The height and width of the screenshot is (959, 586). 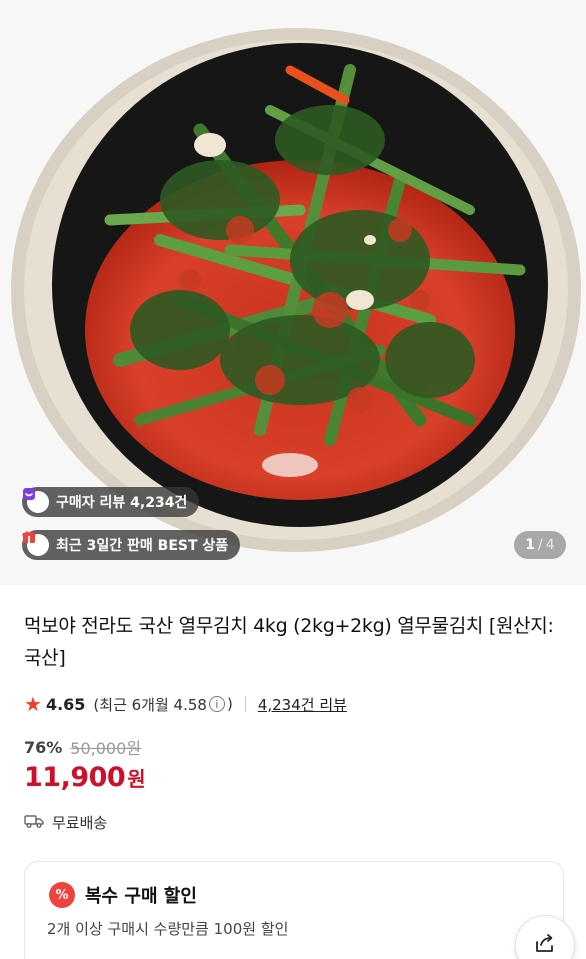 I want to click on best-badge-label: 최근 3일간 판매 BEST 상품, so click(x=142, y=546).